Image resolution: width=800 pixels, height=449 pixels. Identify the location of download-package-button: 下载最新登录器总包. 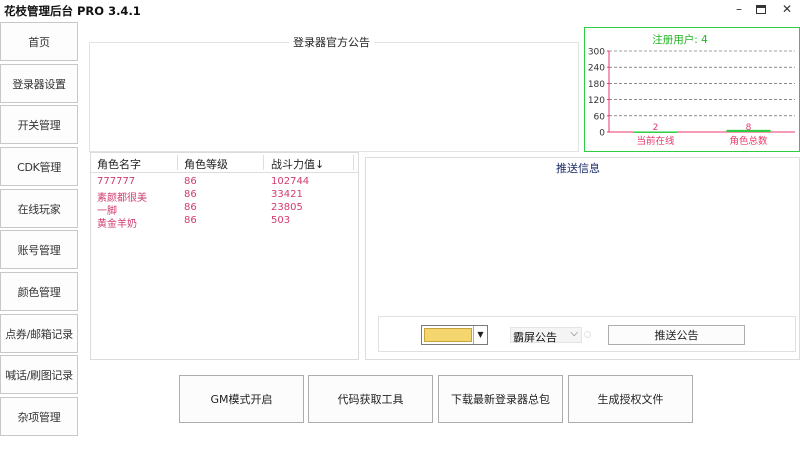
(500, 399).